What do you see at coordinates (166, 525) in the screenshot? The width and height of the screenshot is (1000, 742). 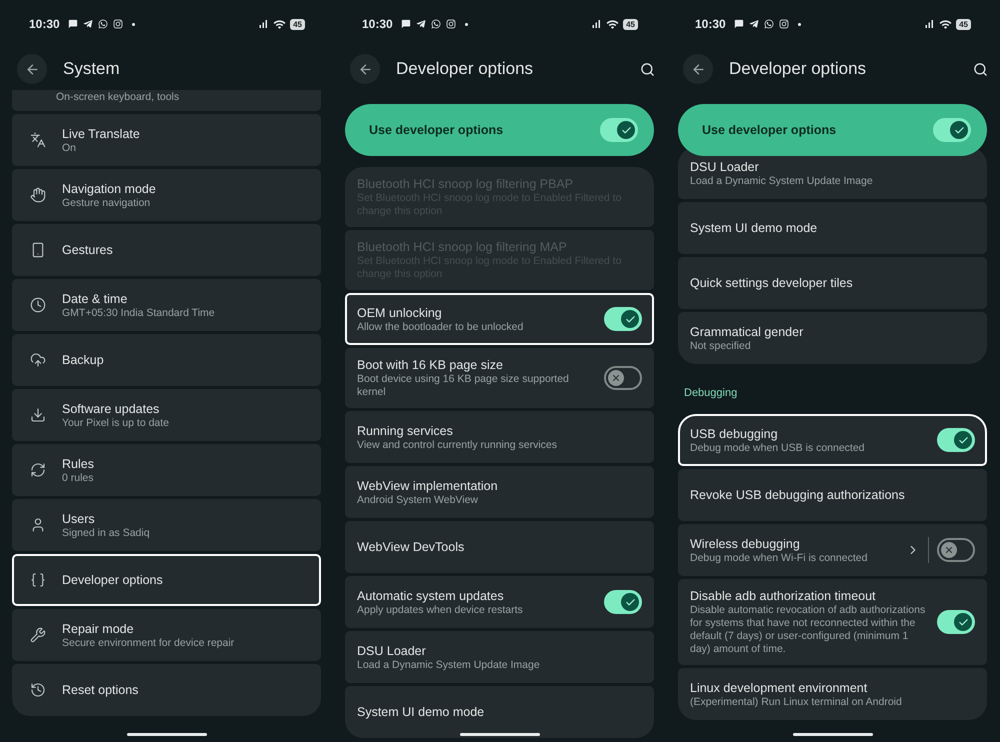 I see `setting-item: Users Signed in as Sadiq` at bounding box center [166, 525].